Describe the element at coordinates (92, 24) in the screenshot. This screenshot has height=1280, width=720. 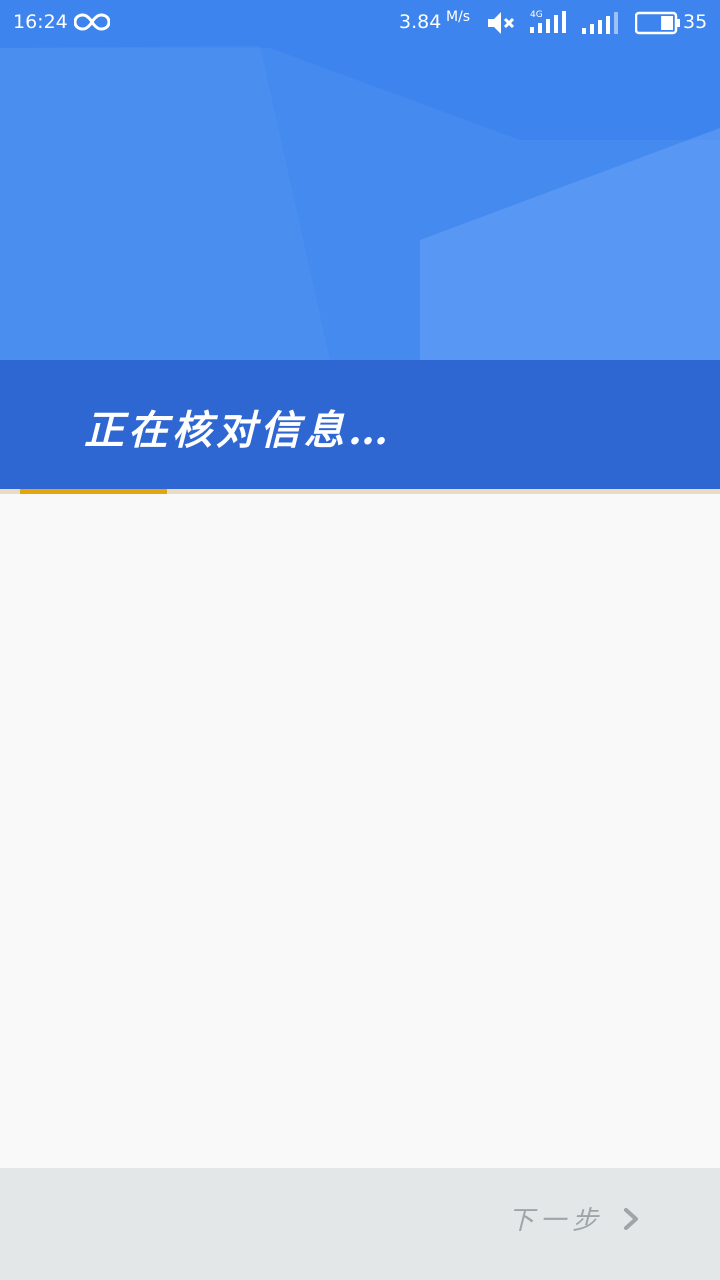
I see `infinity-icon` at that location.